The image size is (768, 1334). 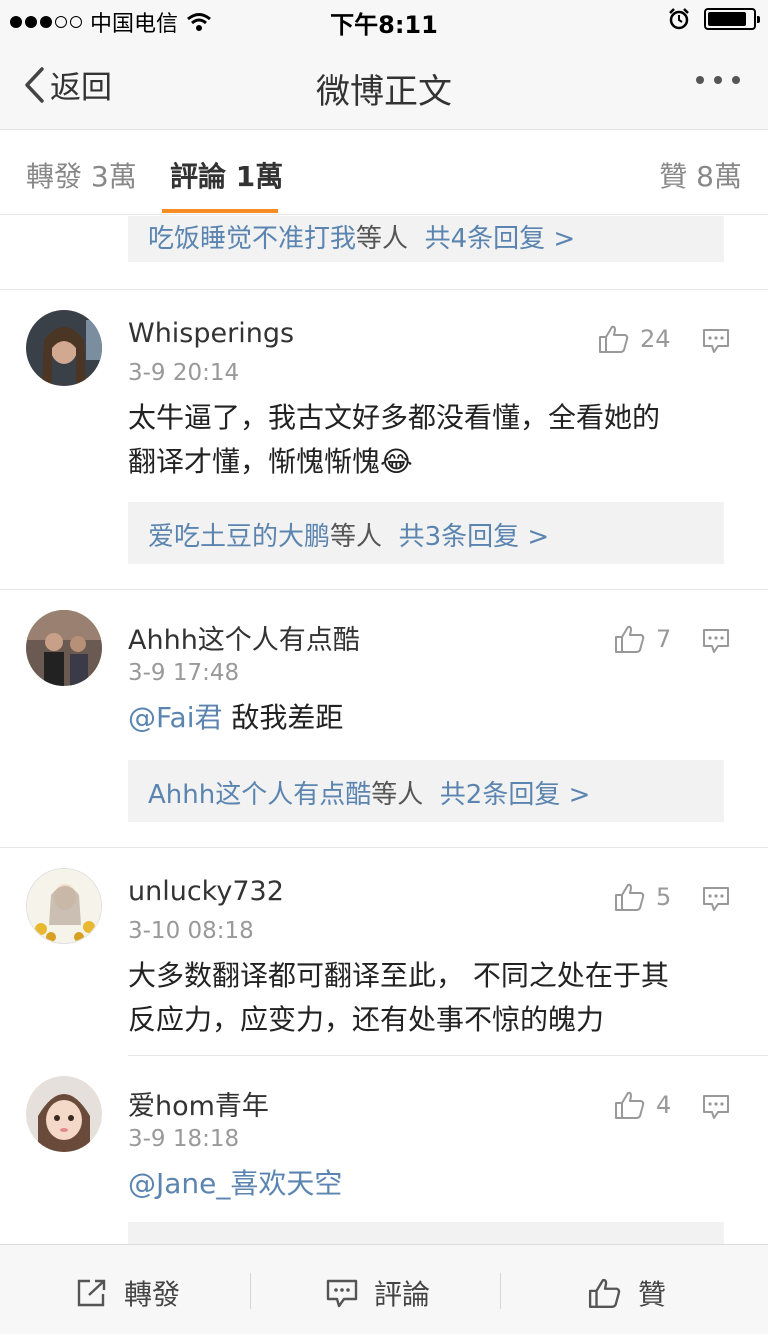 What do you see at coordinates (500, 239) in the screenshot?
I see `reply-count: 共4条回复 >` at bounding box center [500, 239].